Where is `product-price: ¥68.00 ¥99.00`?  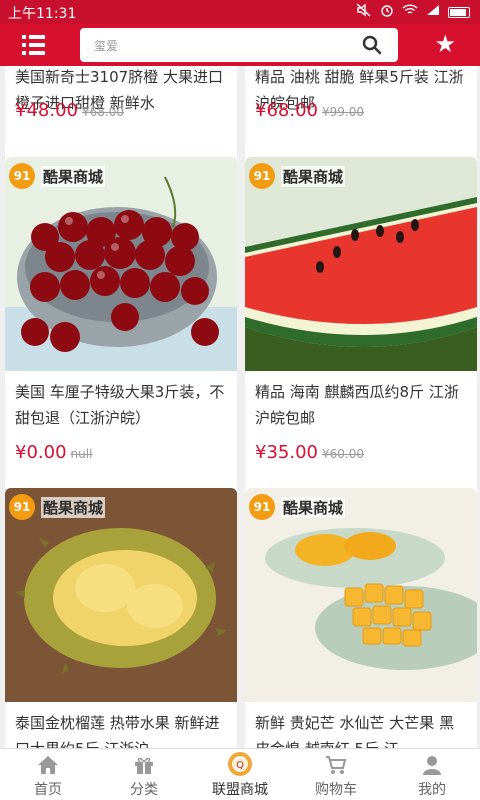
product-price: ¥68.00 ¥99.00 is located at coordinates (309, 110).